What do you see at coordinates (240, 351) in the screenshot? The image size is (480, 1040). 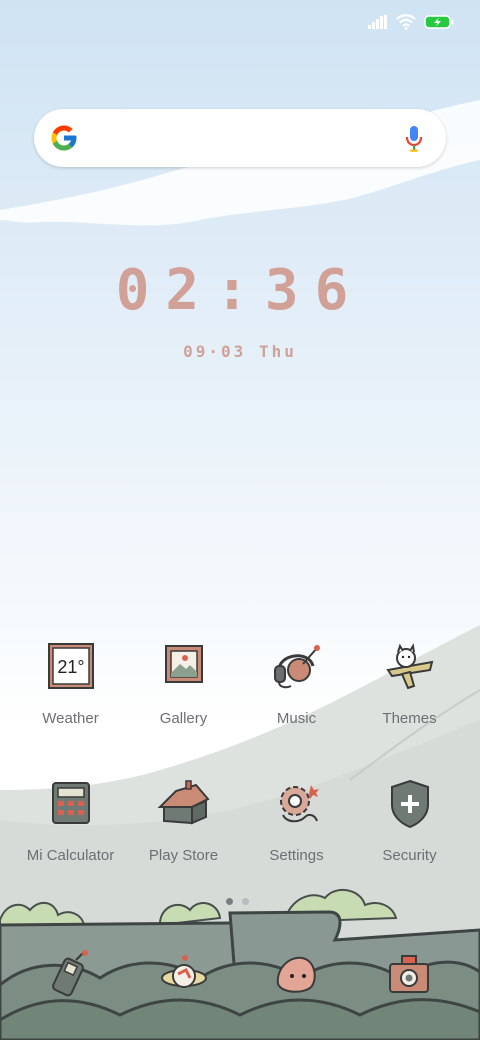 I see `clock-date: 09·03 Thu` at bounding box center [240, 351].